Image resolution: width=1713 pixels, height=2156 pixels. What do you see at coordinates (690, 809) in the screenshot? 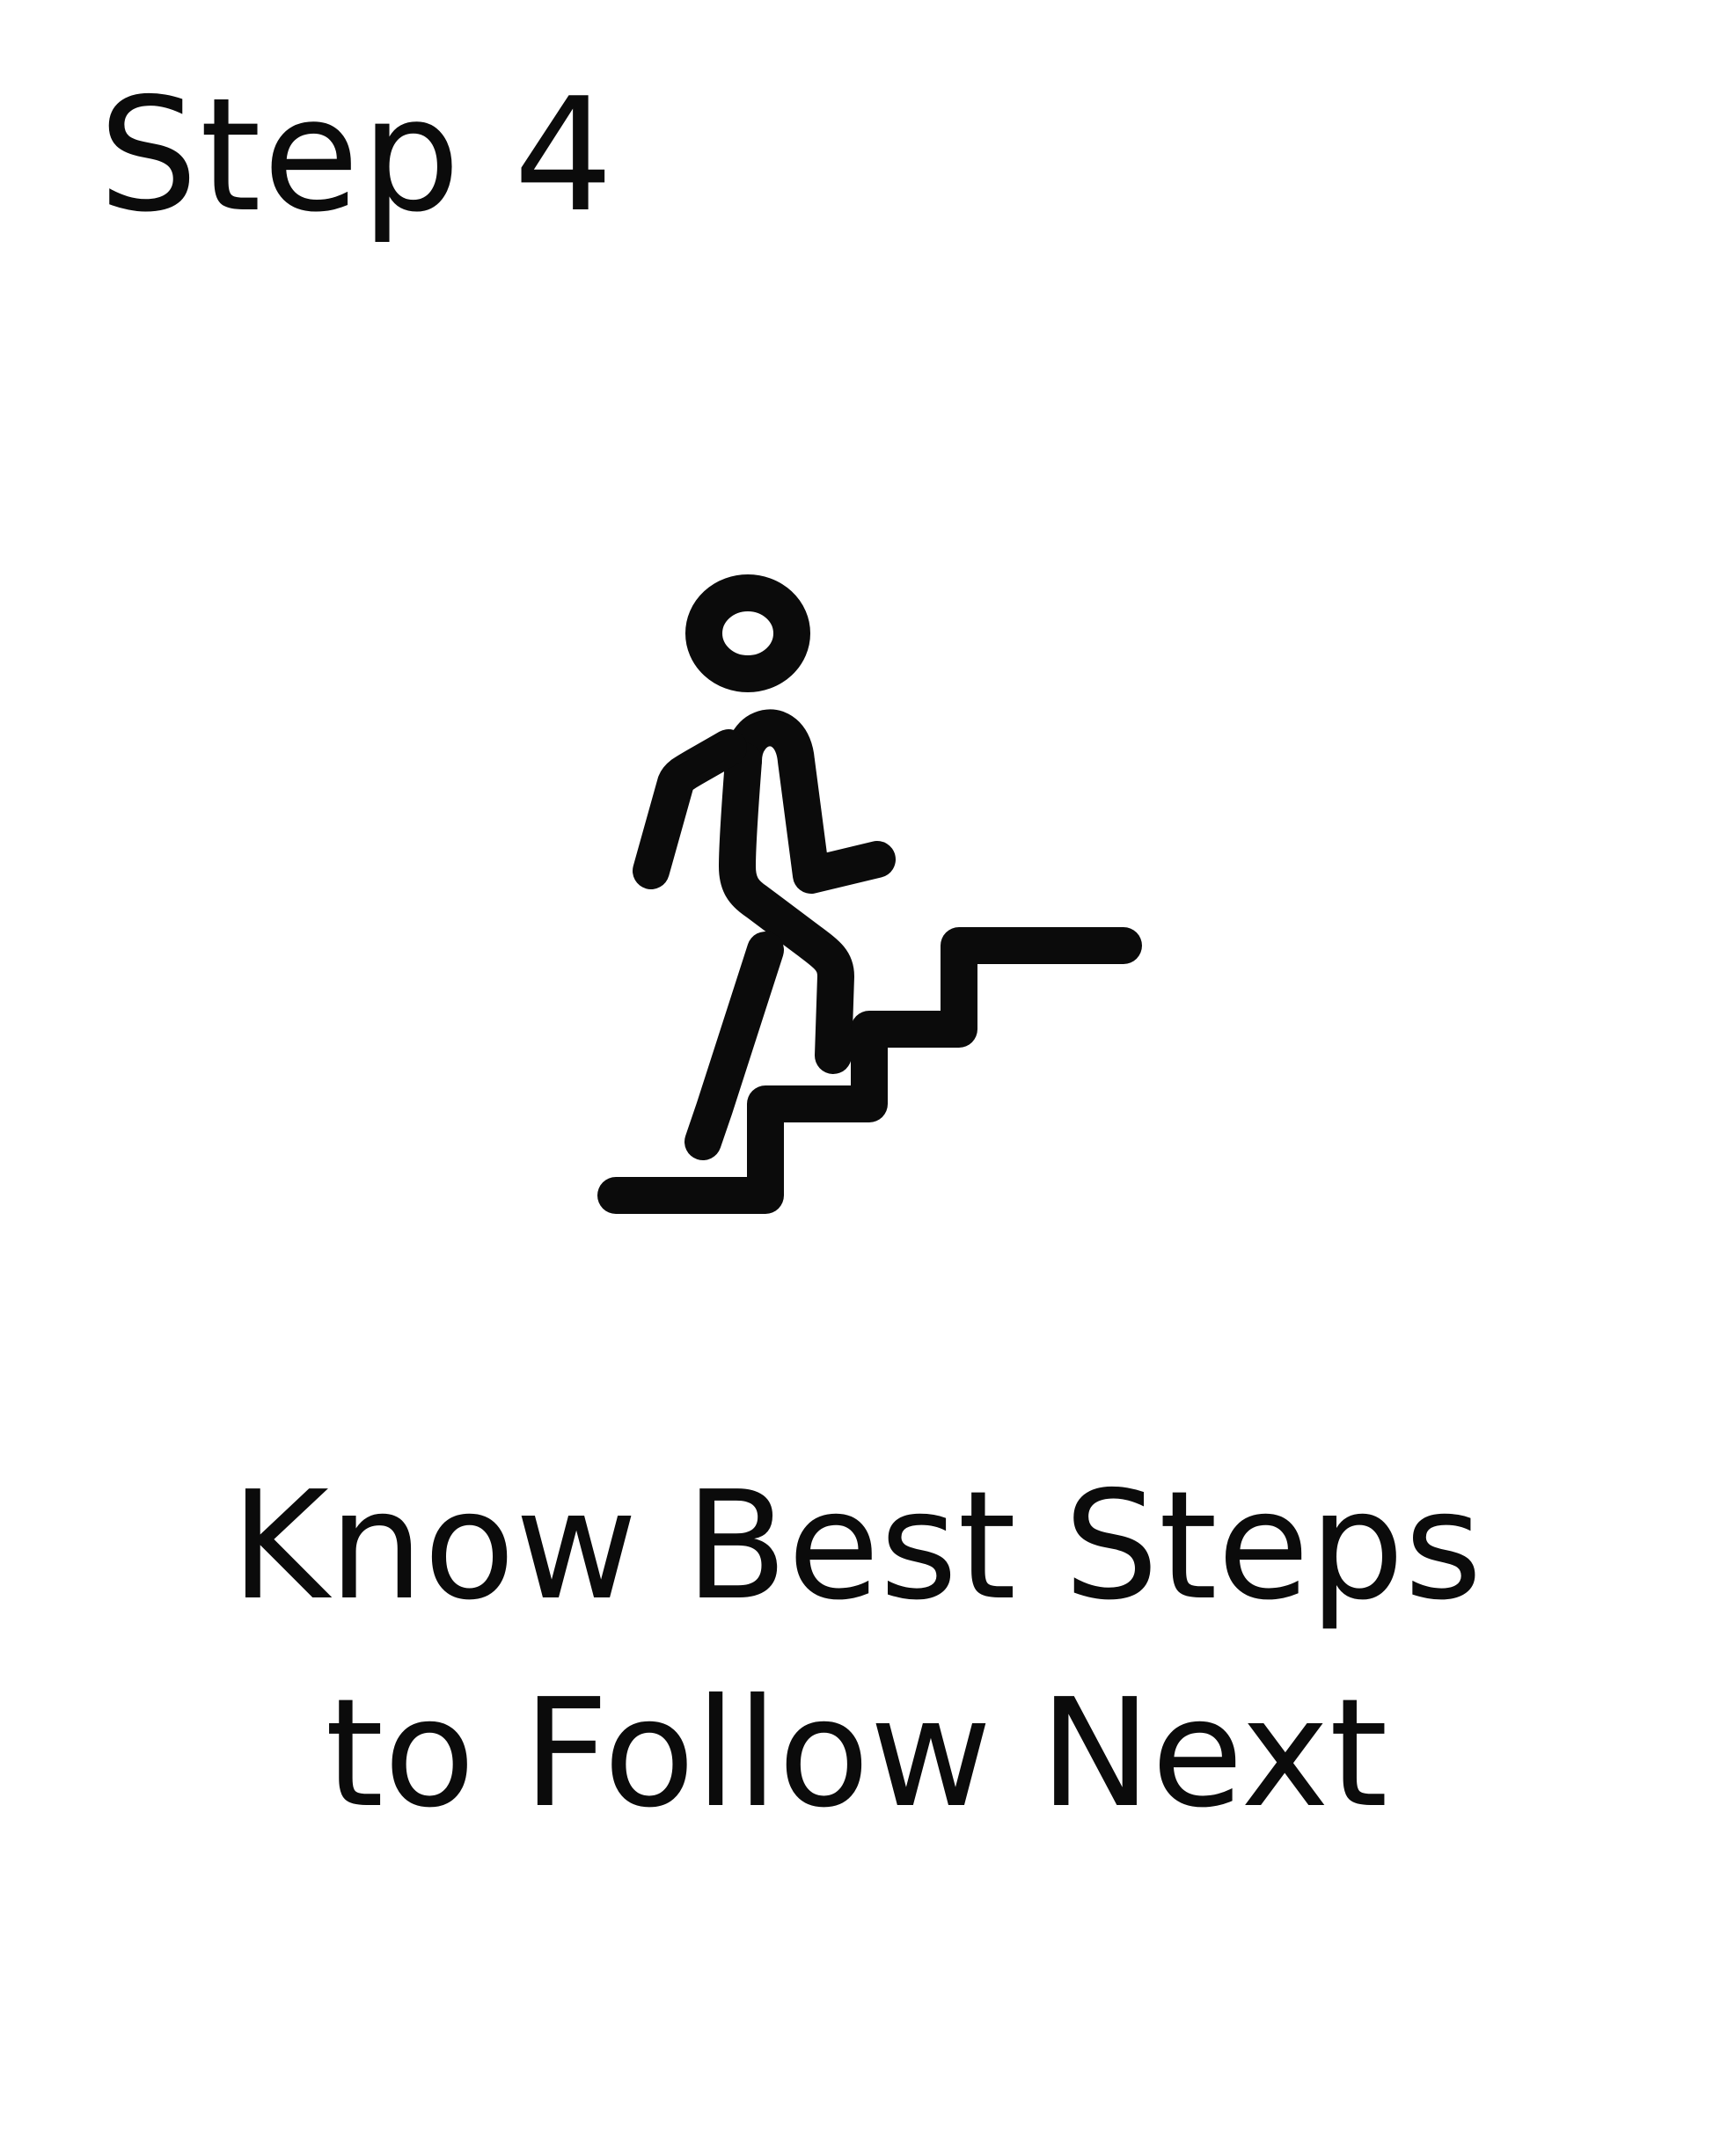
I see `rear-arm-shape` at bounding box center [690, 809].